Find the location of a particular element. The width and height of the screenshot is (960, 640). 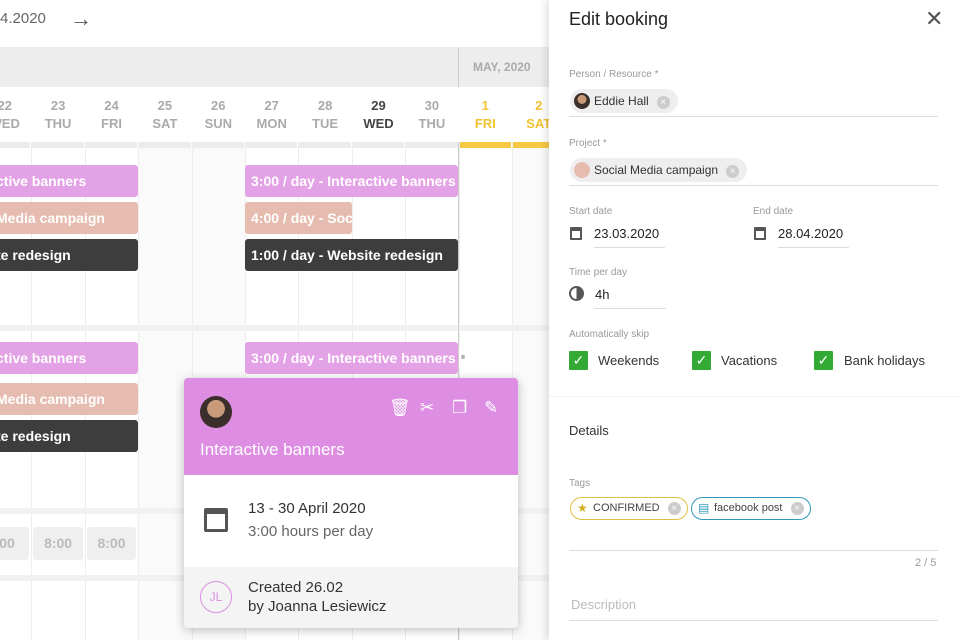

booking-bar: 1:00 / day - Website redesign is located at coordinates (351, 255).